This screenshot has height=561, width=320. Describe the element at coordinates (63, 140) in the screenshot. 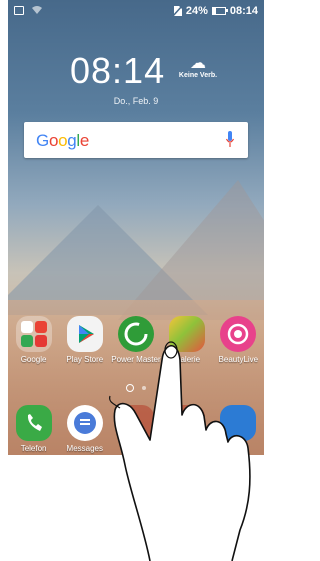

I see `google-logo: Google` at that location.